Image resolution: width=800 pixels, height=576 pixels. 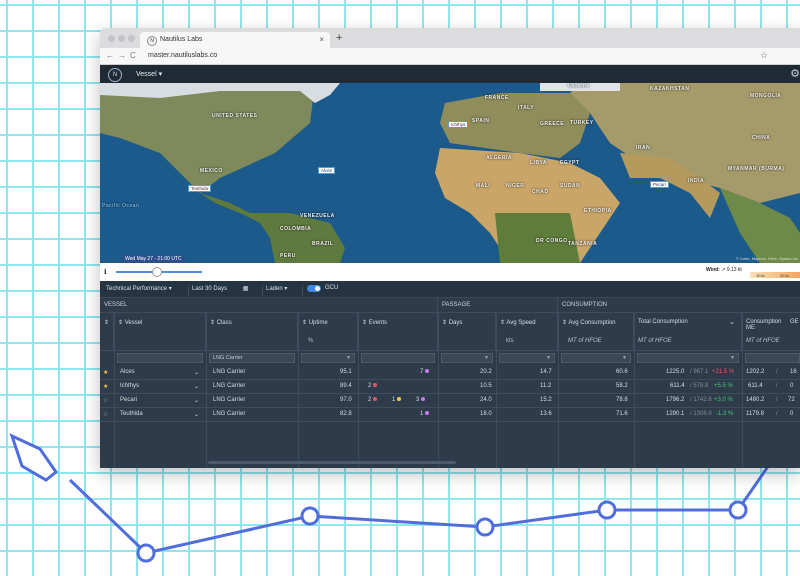 What do you see at coordinates (481, 121) in the screenshot?
I see `map-label: SPAIN` at bounding box center [481, 121].